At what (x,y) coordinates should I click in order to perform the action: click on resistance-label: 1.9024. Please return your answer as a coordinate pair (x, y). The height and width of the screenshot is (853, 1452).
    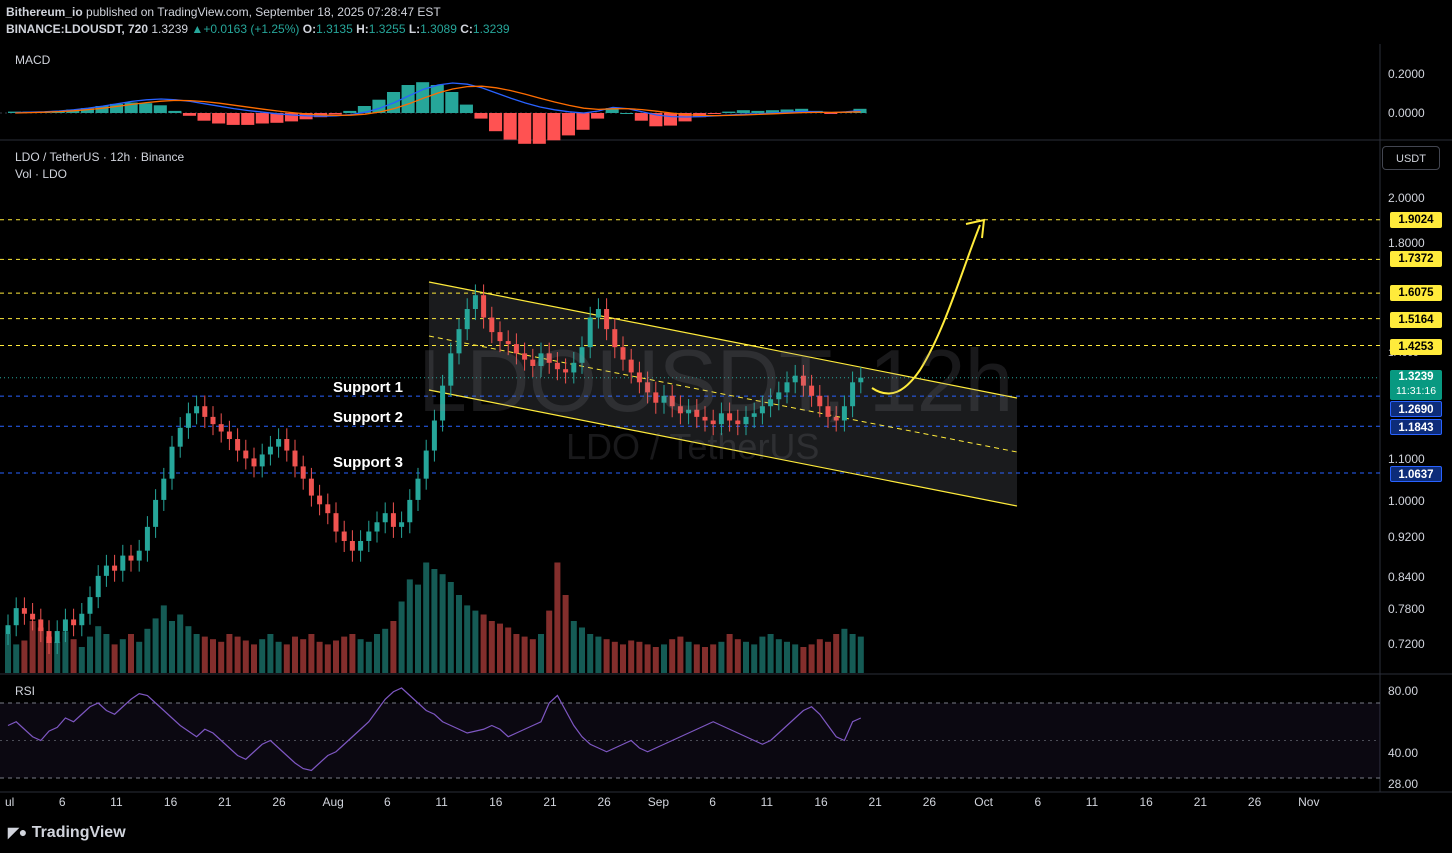
    Looking at the image, I should click on (1416, 220).